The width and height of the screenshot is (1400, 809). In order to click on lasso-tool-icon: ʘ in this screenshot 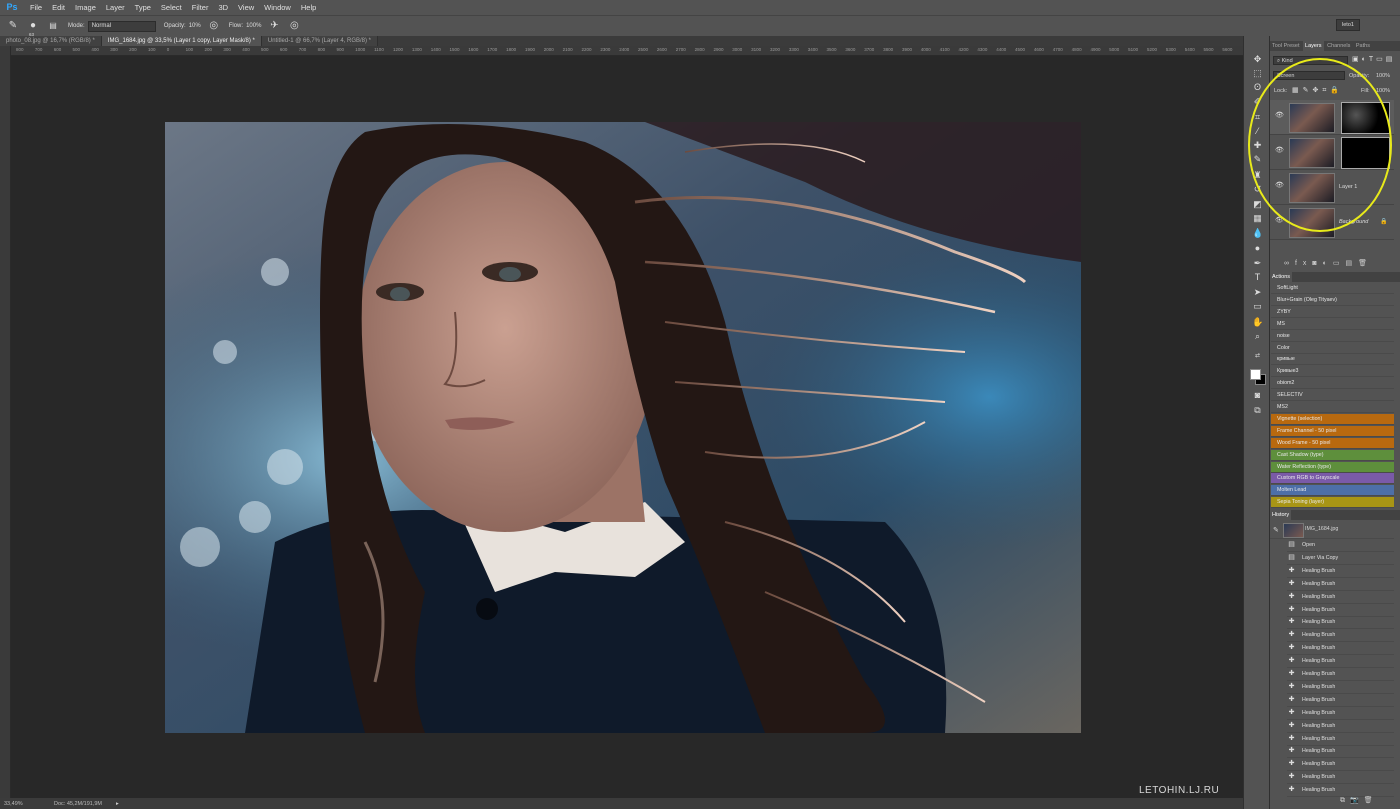, I will do `click(1257, 87)`.